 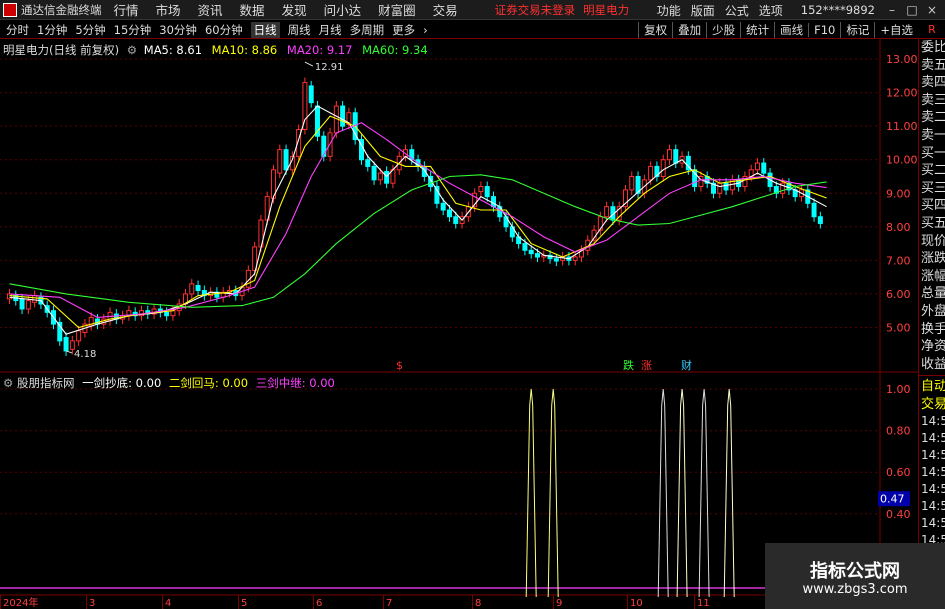 What do you see at coordinates (395, 50) in the screenshot?
I see `ma60-label: MA60: 9.34` at bounding box center [395, 50].